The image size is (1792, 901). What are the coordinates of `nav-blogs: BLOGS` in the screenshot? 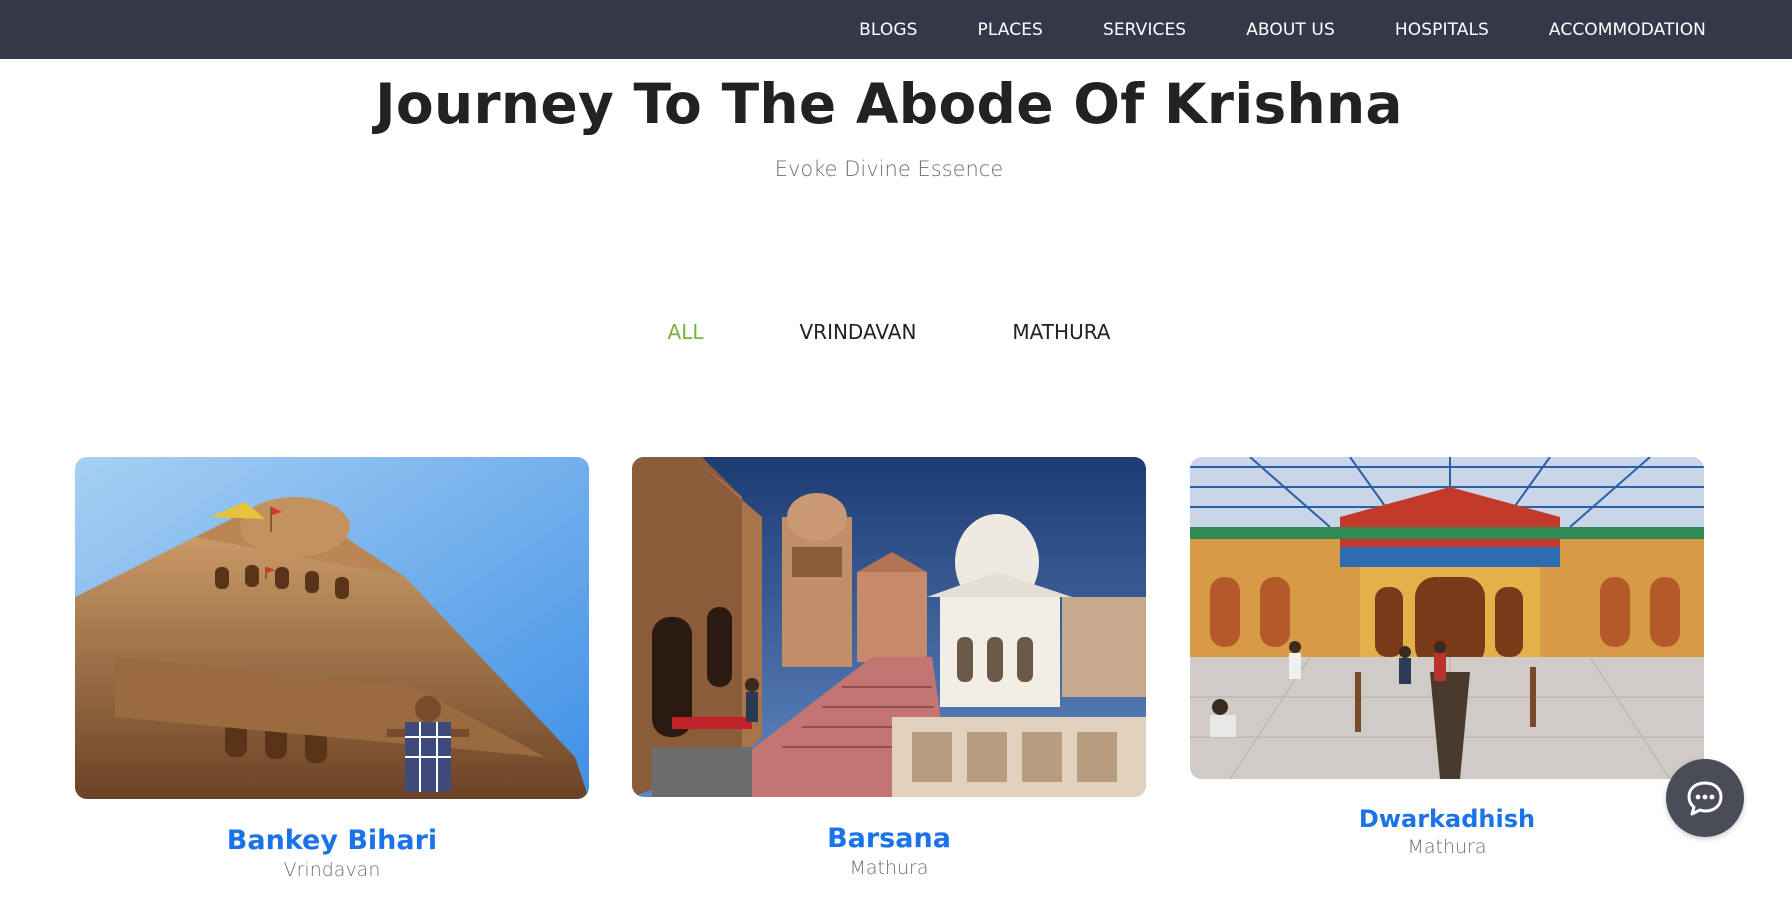 It's located at (888, 30).